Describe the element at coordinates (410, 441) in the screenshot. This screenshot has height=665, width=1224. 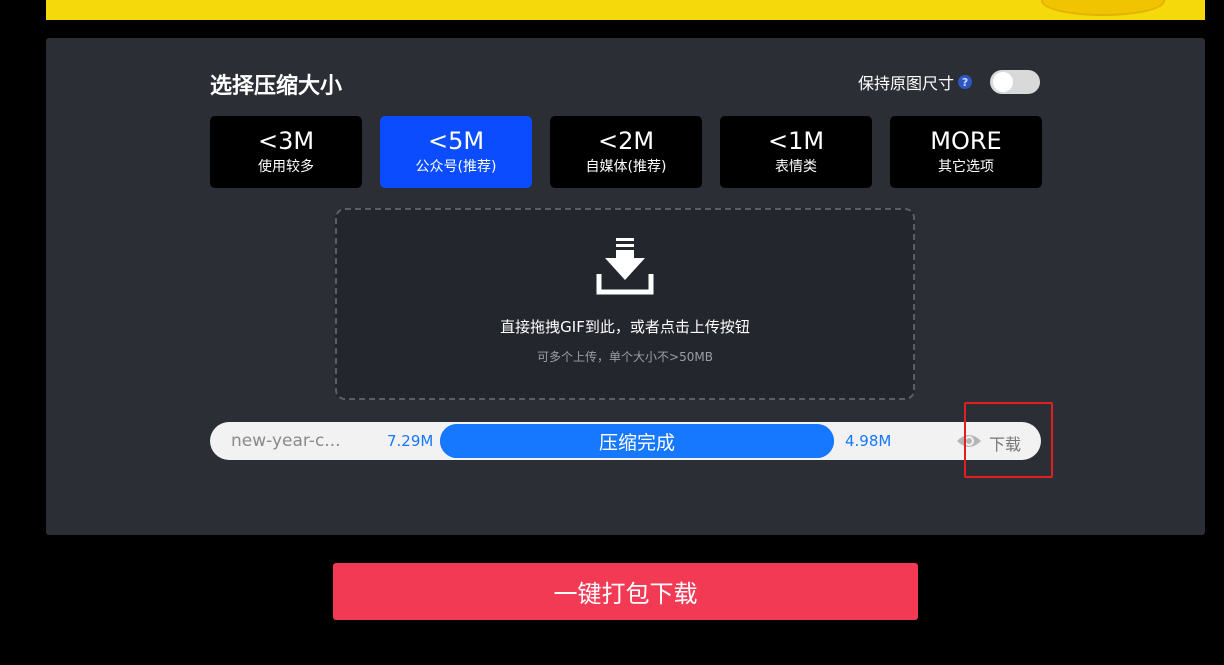
I see `original-size: 7.29M` at that location.